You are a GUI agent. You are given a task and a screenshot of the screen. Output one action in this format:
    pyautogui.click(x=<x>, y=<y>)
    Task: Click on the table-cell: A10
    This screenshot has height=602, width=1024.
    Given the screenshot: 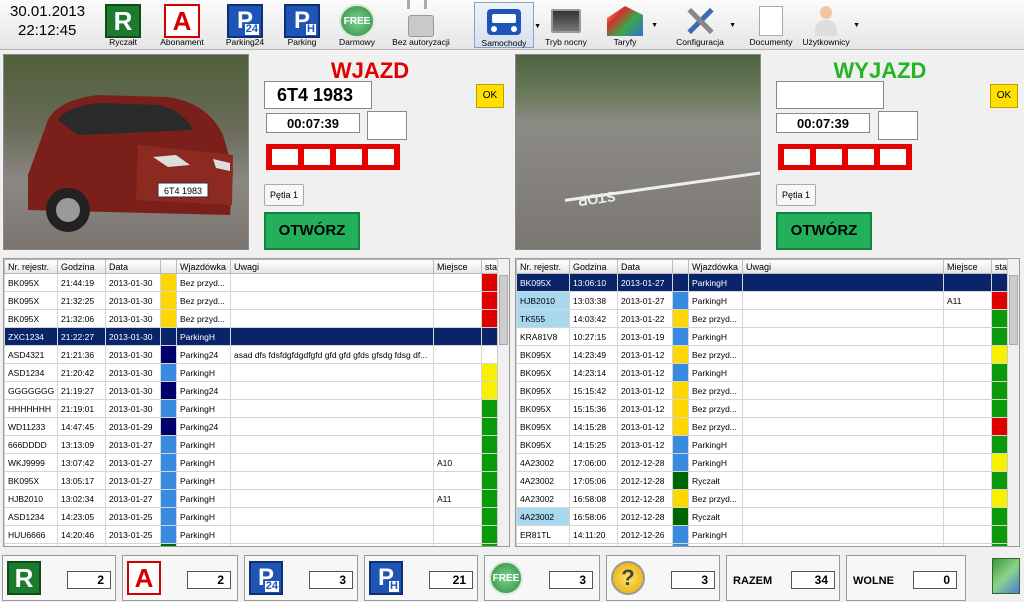 What is the action you would take?
    pyautogui.click(x=457, y=462)
    